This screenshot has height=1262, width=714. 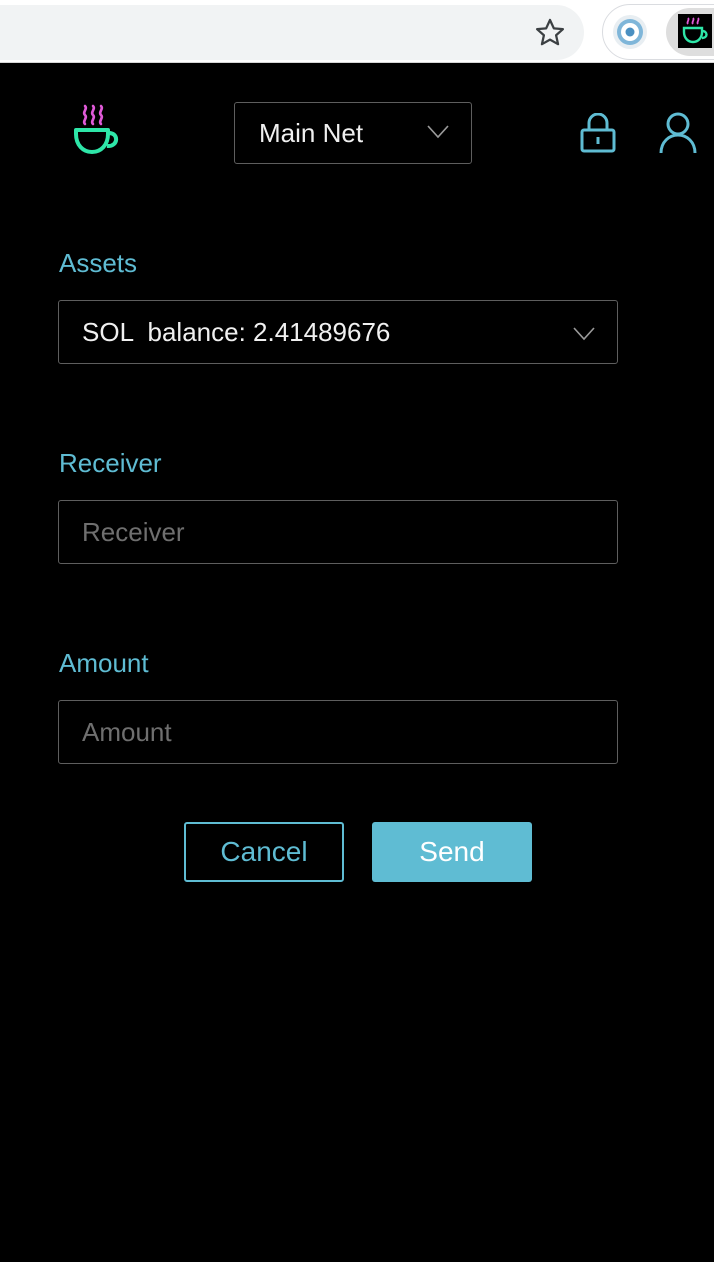 What do you see at coordinates (695, 31) in the screenshot?
I see `coffee-cup-extension-icon` at bounding box center [695, 31].